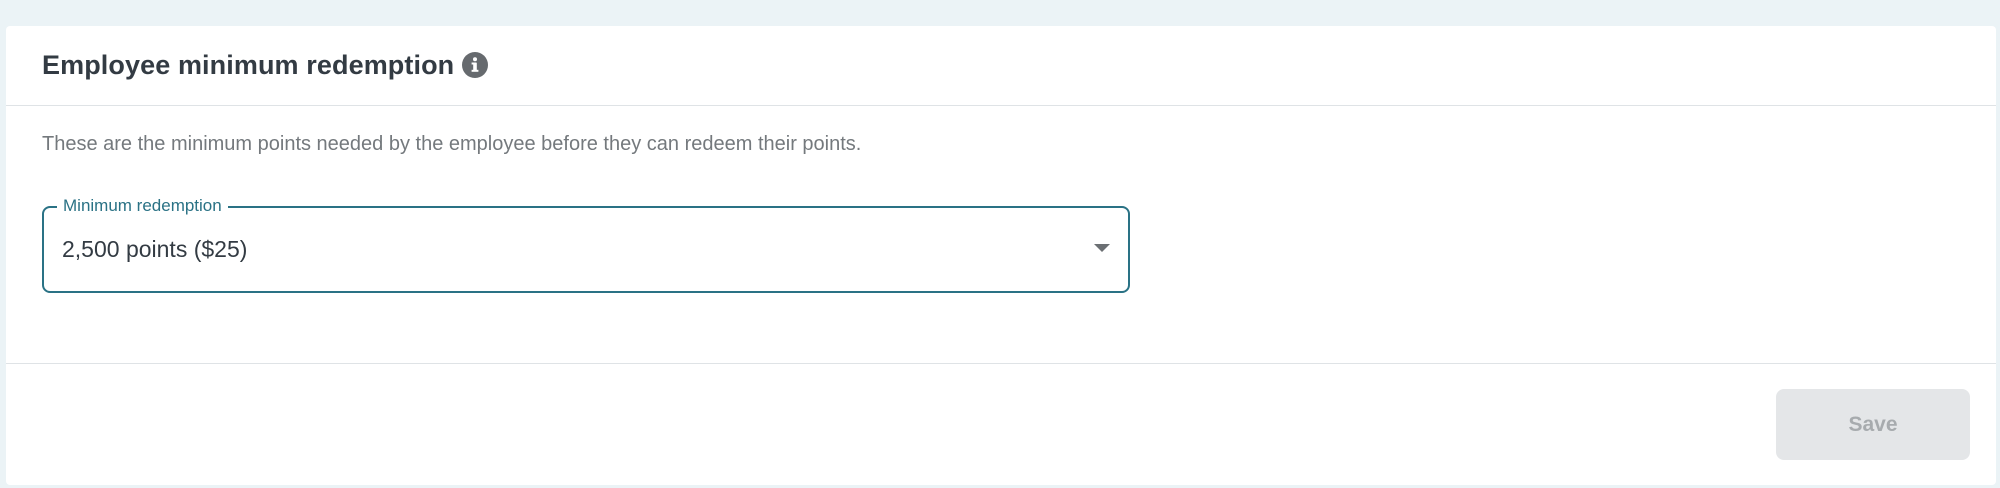 The height and width of the screenshot is (488, 2000). Describe the element at coordinates (1873, 424) in the screenshot. I see `save-button: Save` at that location.